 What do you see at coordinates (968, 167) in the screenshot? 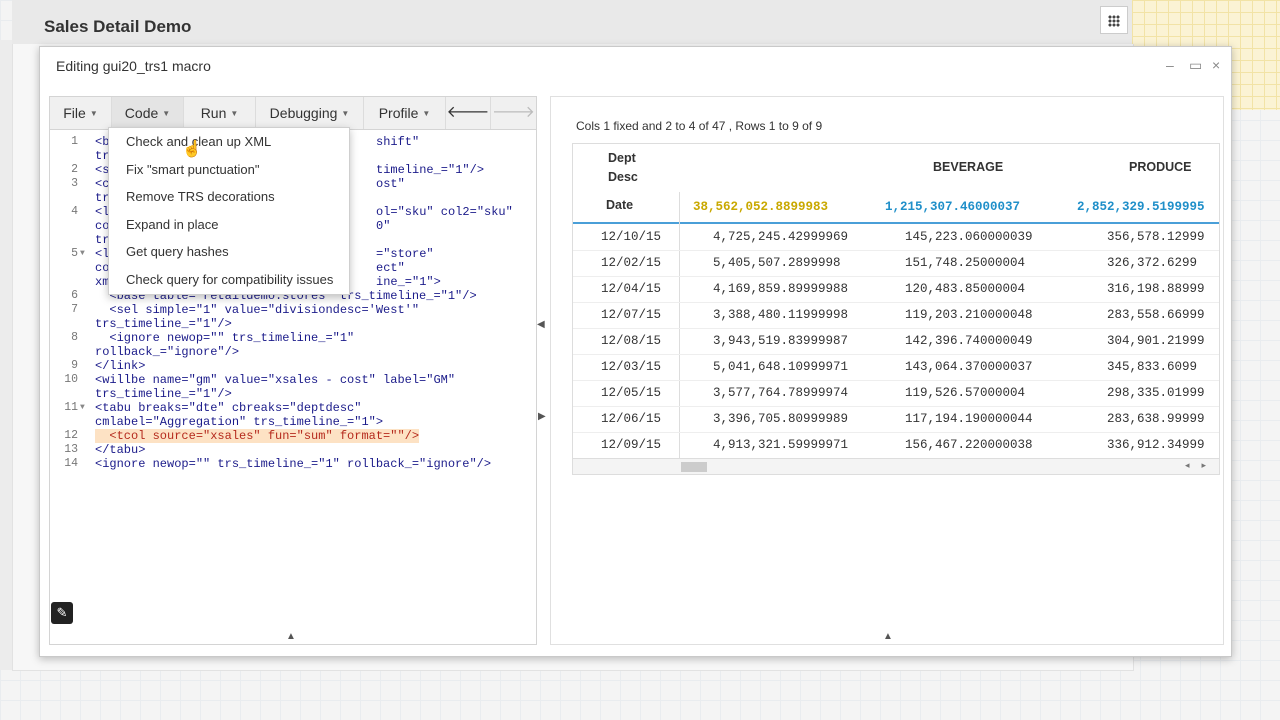
I see `column-header-beverage: BEVERAGE` at bounding box center [968, 167].